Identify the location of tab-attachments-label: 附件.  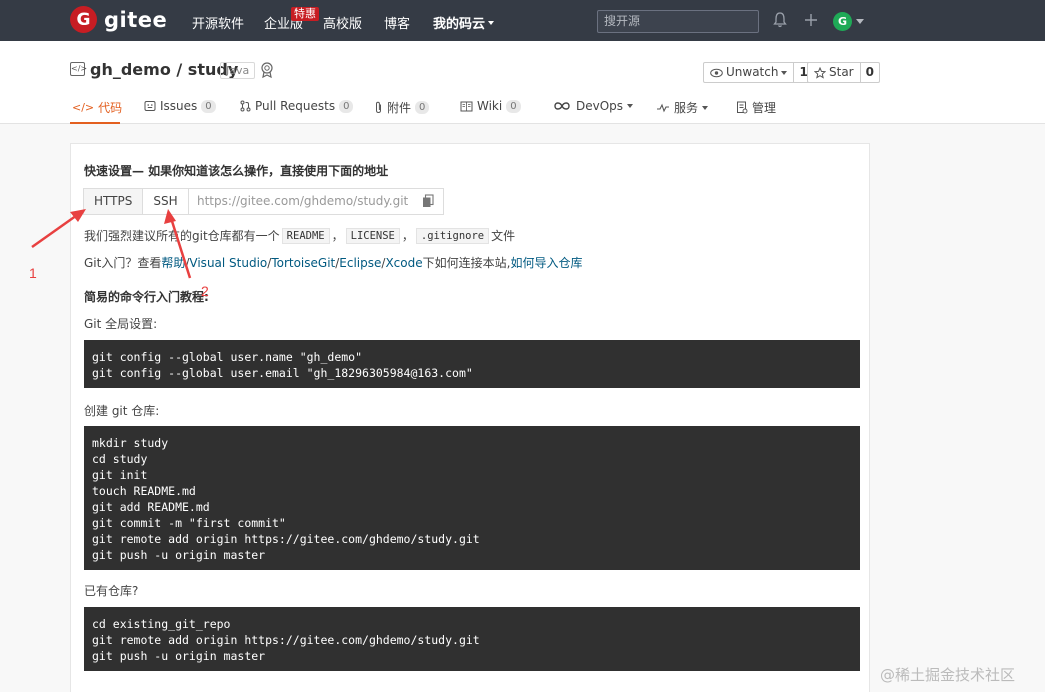
(399, 108).